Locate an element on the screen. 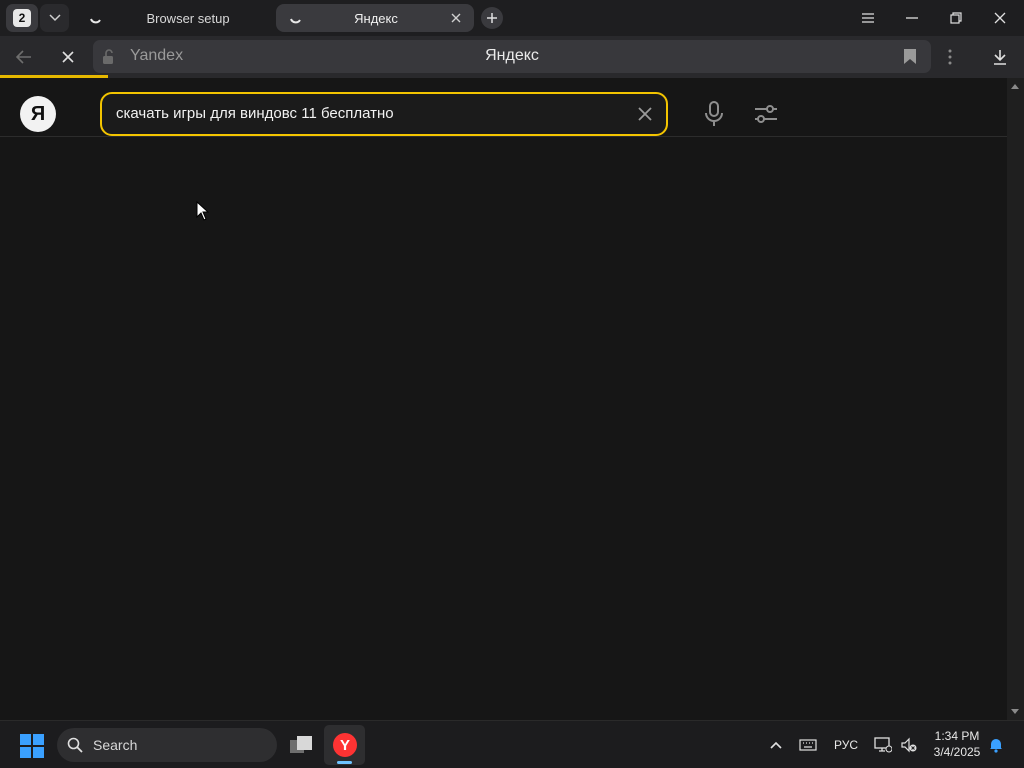  tab-label: Browser setup is located at coordinates (188, 18).